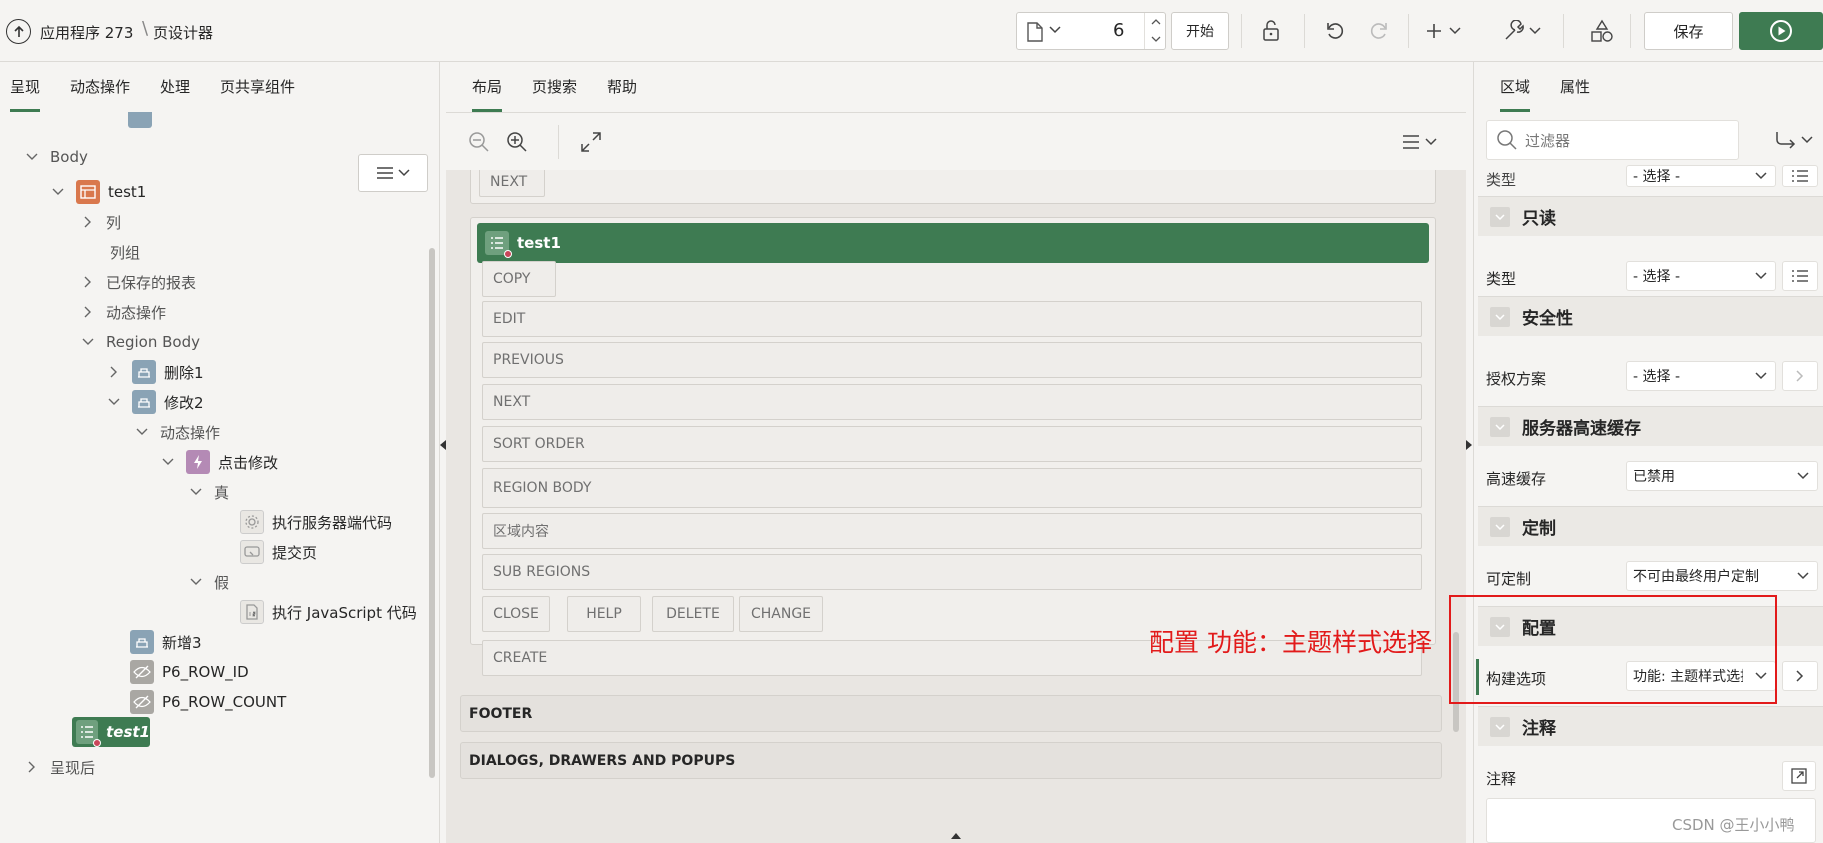 Image resolution: width=1823 pixels, height=843 pixels. What do you see at coordinates (328, 612) in the screenshot?
I see `tree-node-exec-js: 执行 JavaScript 代码` at bounding box center [328, 612].